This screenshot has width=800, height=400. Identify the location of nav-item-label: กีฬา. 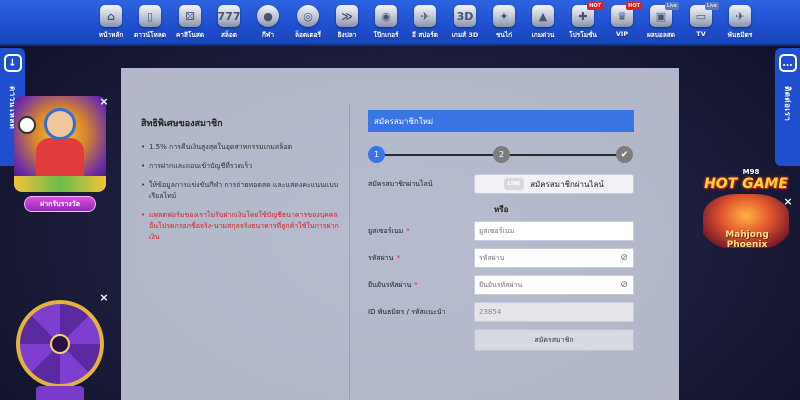
(268, 35).